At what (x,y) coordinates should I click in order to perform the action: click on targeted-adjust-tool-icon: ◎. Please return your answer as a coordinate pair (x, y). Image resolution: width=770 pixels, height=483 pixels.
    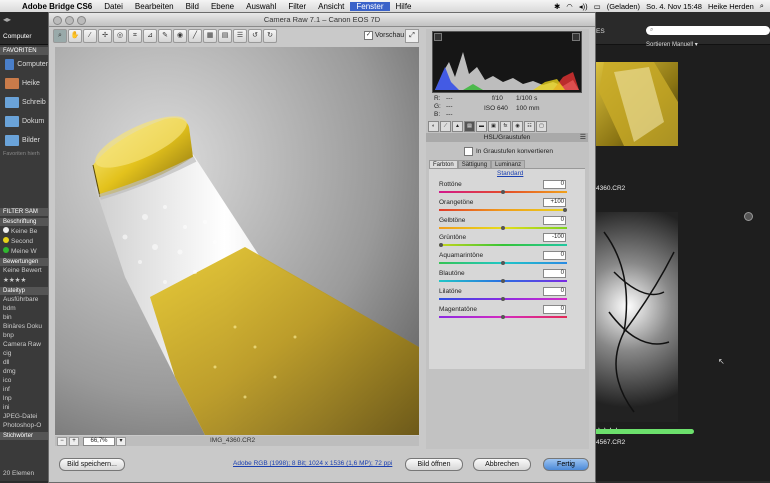
    Looking at the image, I should click on (120, 36).